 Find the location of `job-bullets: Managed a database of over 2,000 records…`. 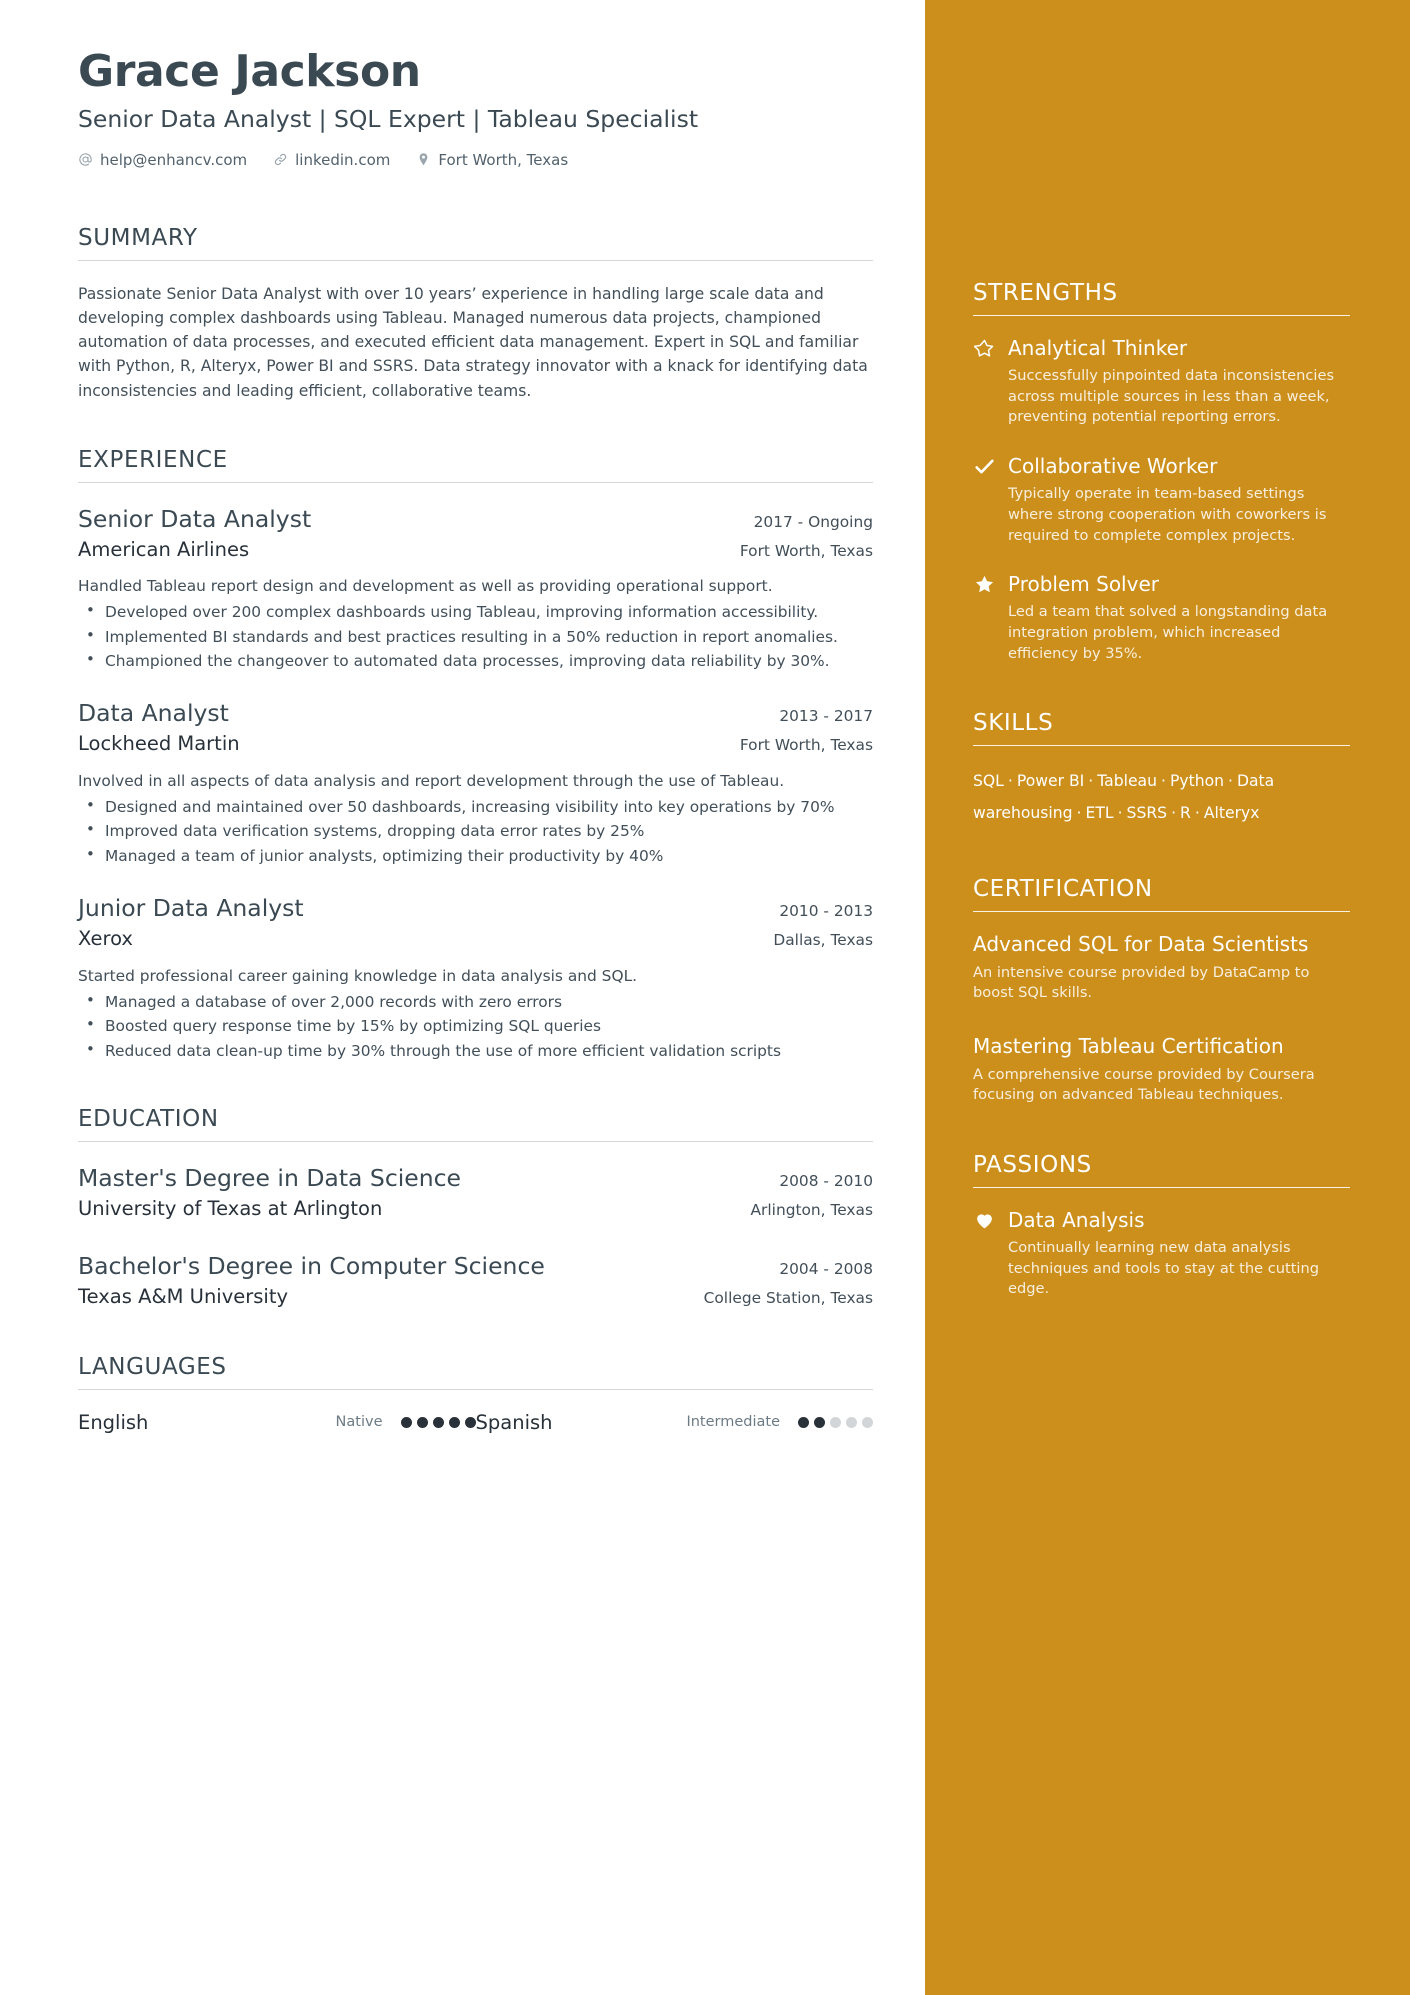

job-bullets: Managed a database of over 2,000 records… is located at coordinates (475, 1026).